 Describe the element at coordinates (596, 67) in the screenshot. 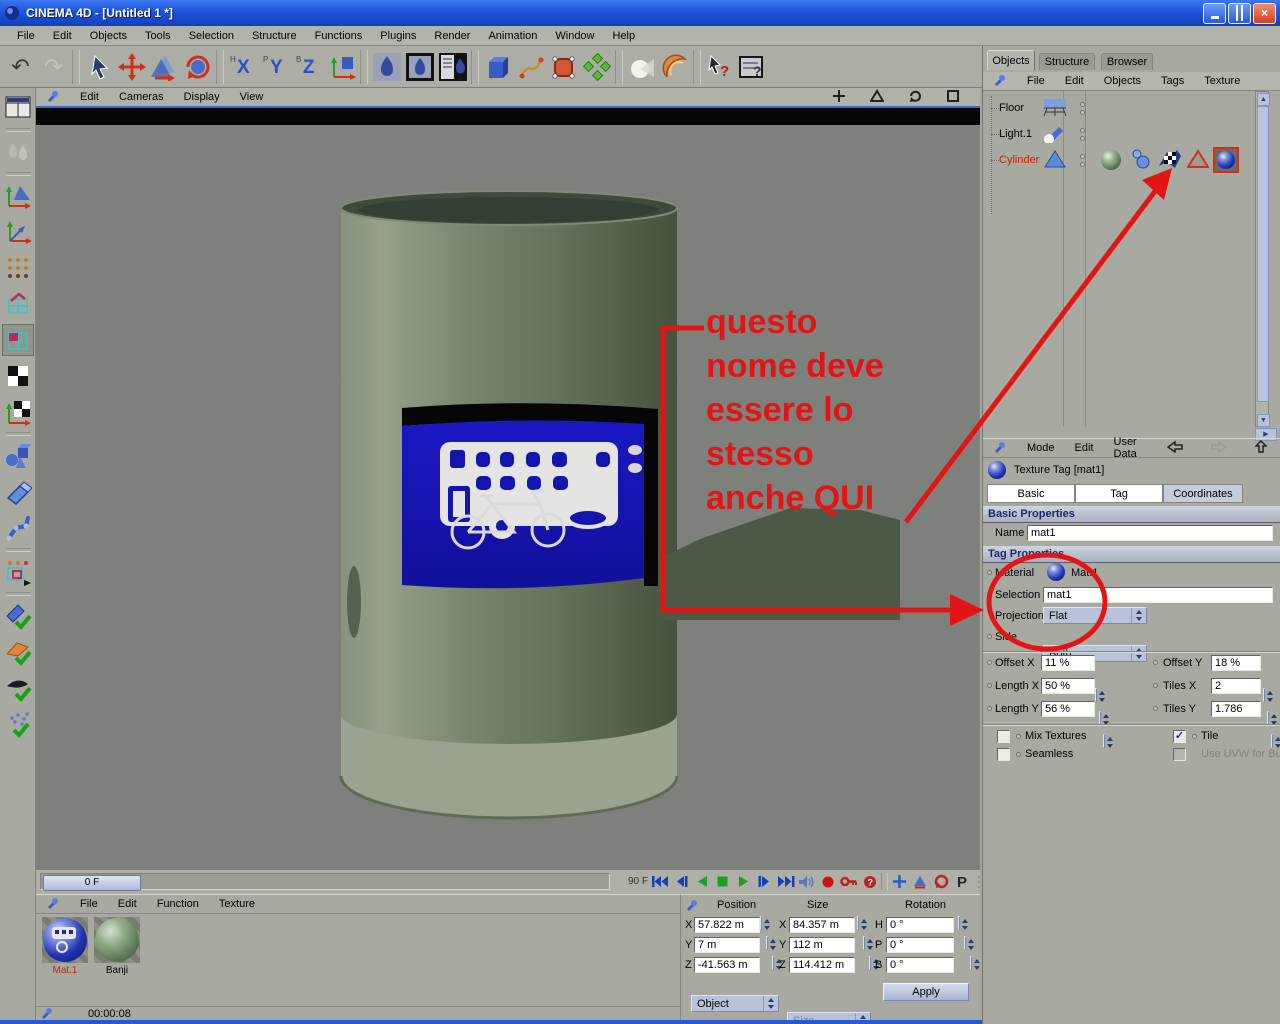

I see `add-array-icon` at that location.